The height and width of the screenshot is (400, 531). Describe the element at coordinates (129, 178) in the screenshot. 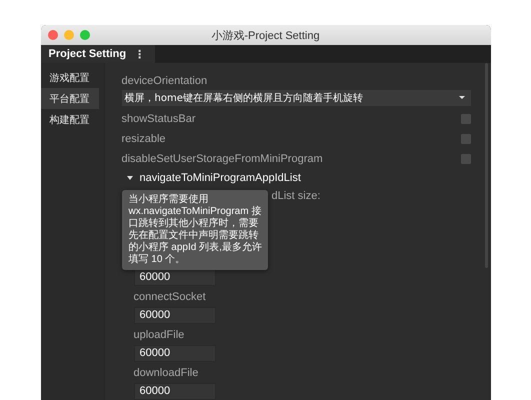

I see `expand-triangle-icon` at that location.